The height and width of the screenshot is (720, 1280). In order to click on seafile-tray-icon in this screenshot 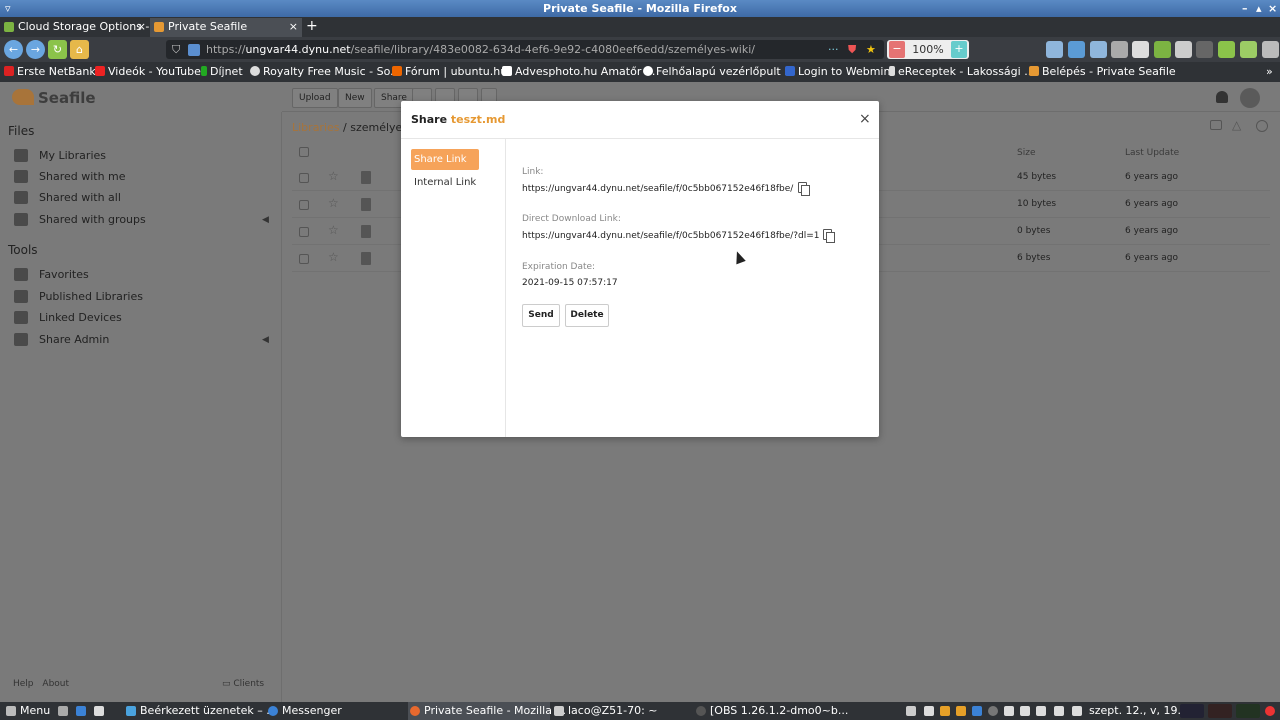, I will do `click(961, 711)`.